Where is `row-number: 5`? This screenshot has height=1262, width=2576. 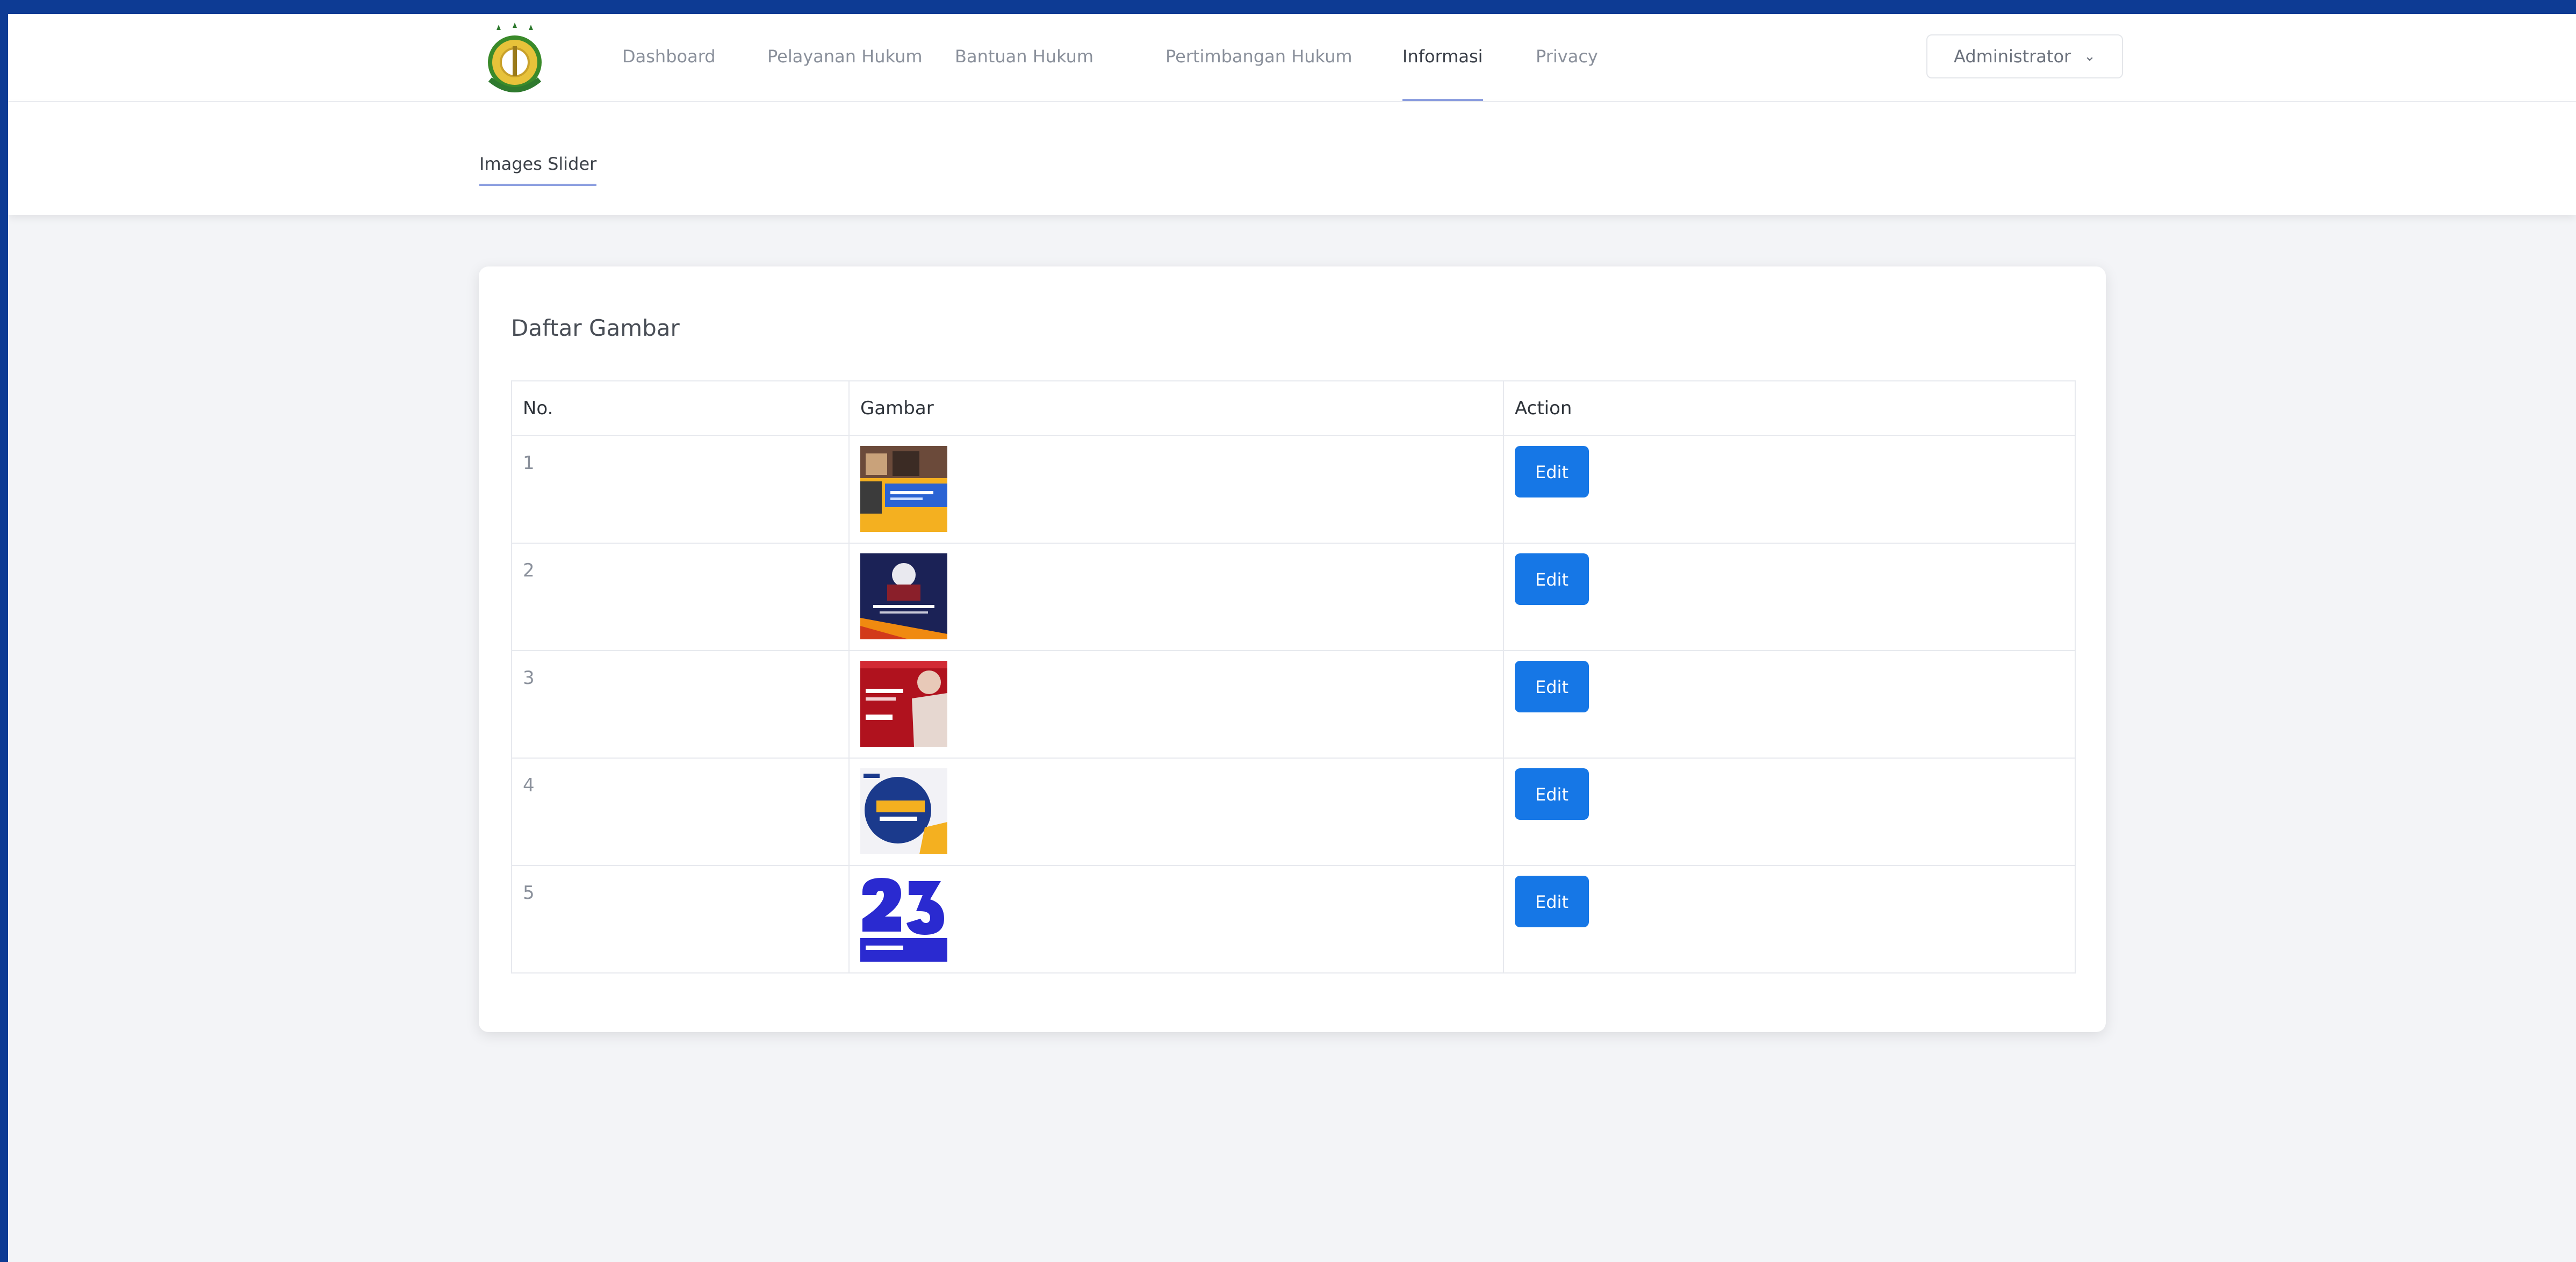 row-number: 5 is located at coordinates (680, 919).